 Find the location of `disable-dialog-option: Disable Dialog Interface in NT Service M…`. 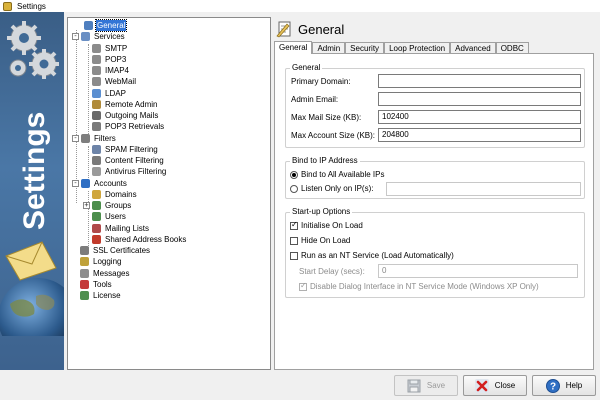

disable-dialog-option: Disable Dialog Interface in NT Service M… is located at coordinates (419, 286).